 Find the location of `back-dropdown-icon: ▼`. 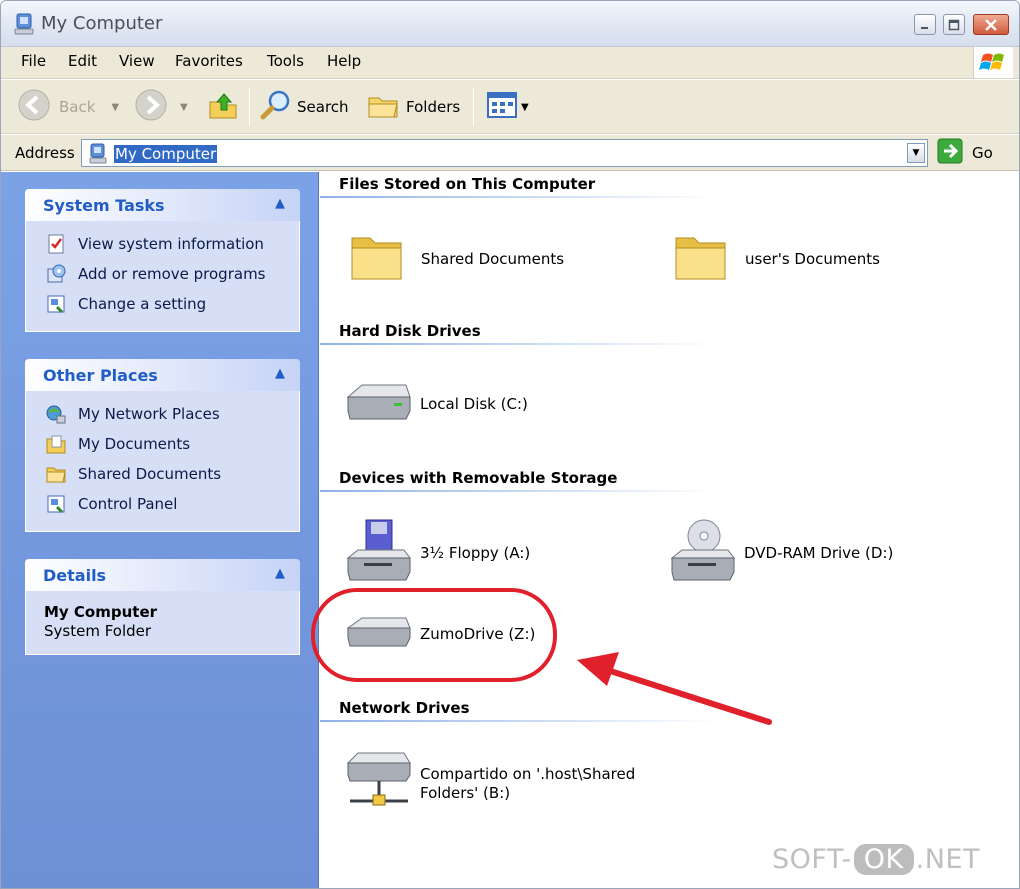

back-dropdown-icon: ▼ is located at coordinates (115, 107).